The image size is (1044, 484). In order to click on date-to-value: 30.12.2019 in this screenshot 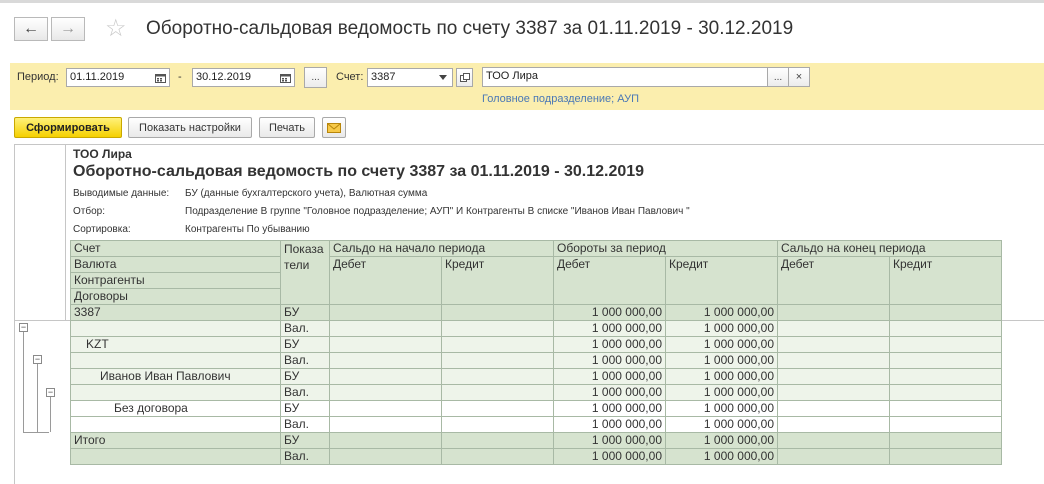, I will do `click(224, 77)`.